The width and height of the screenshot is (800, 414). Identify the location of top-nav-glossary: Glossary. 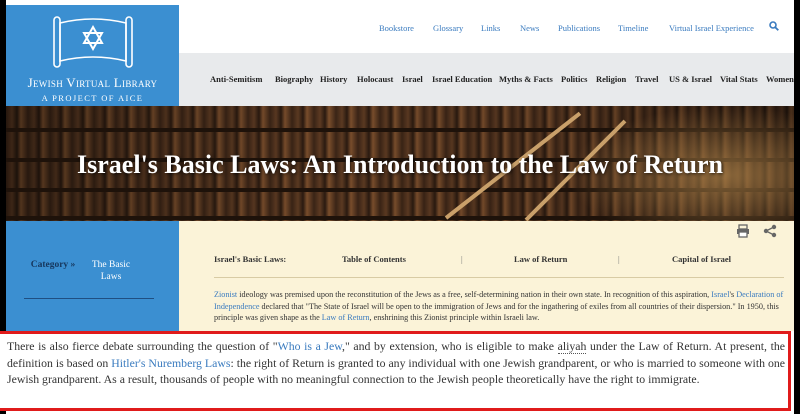
(448, 28).